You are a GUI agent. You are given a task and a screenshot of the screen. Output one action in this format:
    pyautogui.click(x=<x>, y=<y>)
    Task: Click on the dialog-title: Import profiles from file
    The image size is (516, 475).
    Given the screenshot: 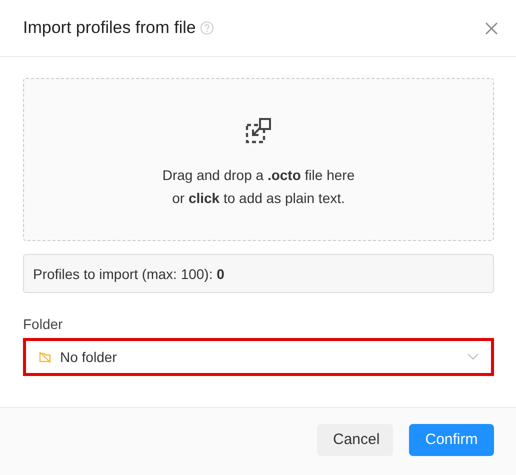 What is the action you would take?
    pyautogui.click(x=109, y=28)
    